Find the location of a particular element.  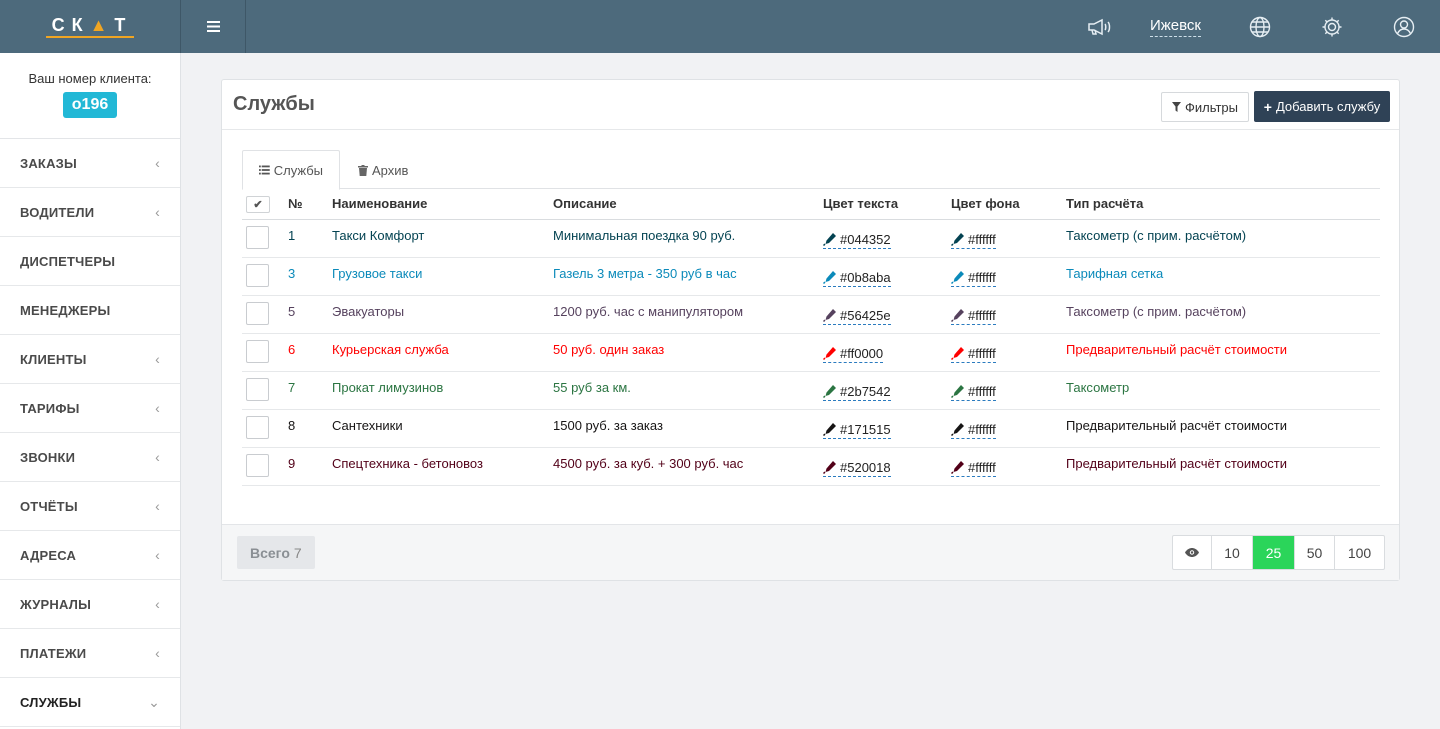

logo: СК▲Т is located at coordinates (90, 26).